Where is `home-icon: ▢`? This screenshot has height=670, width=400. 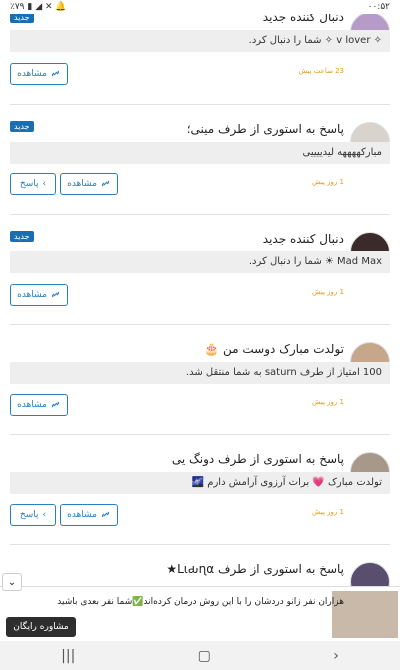 home-icon: ▢ is located at coordinates (204, 656).